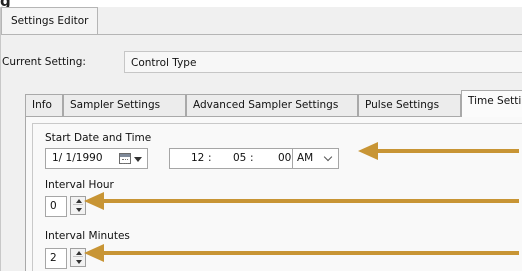  I want to click on interval-minutes-spinner, so click(78, 257).